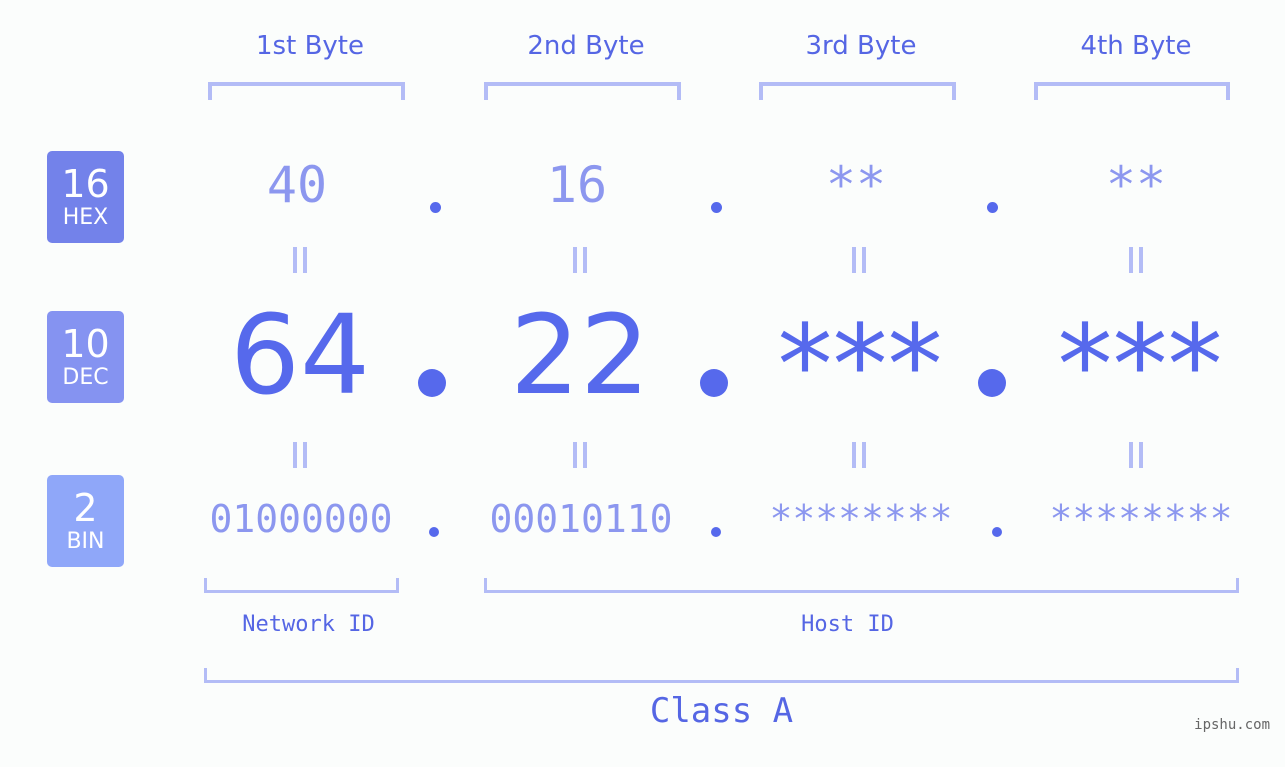  Describe the element at coordinates (860, 365) in the screenshot. I see `dec-byte-3: ***` at that location.